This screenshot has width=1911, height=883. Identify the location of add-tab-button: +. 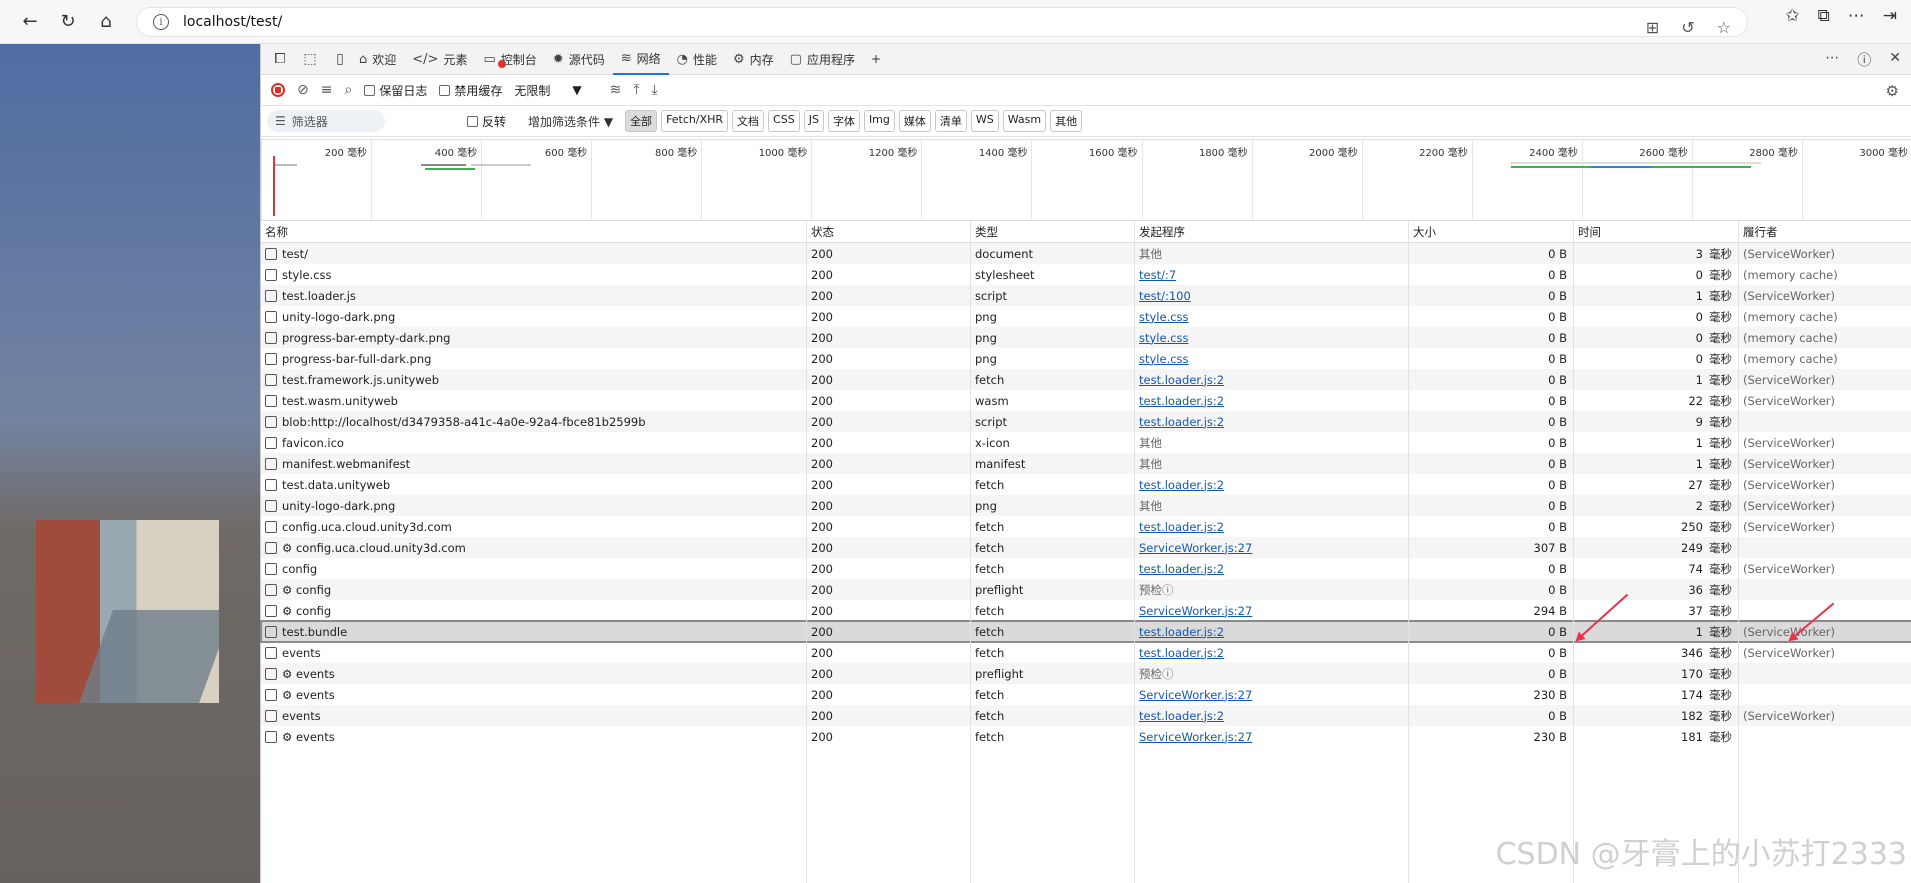
(876, 59).